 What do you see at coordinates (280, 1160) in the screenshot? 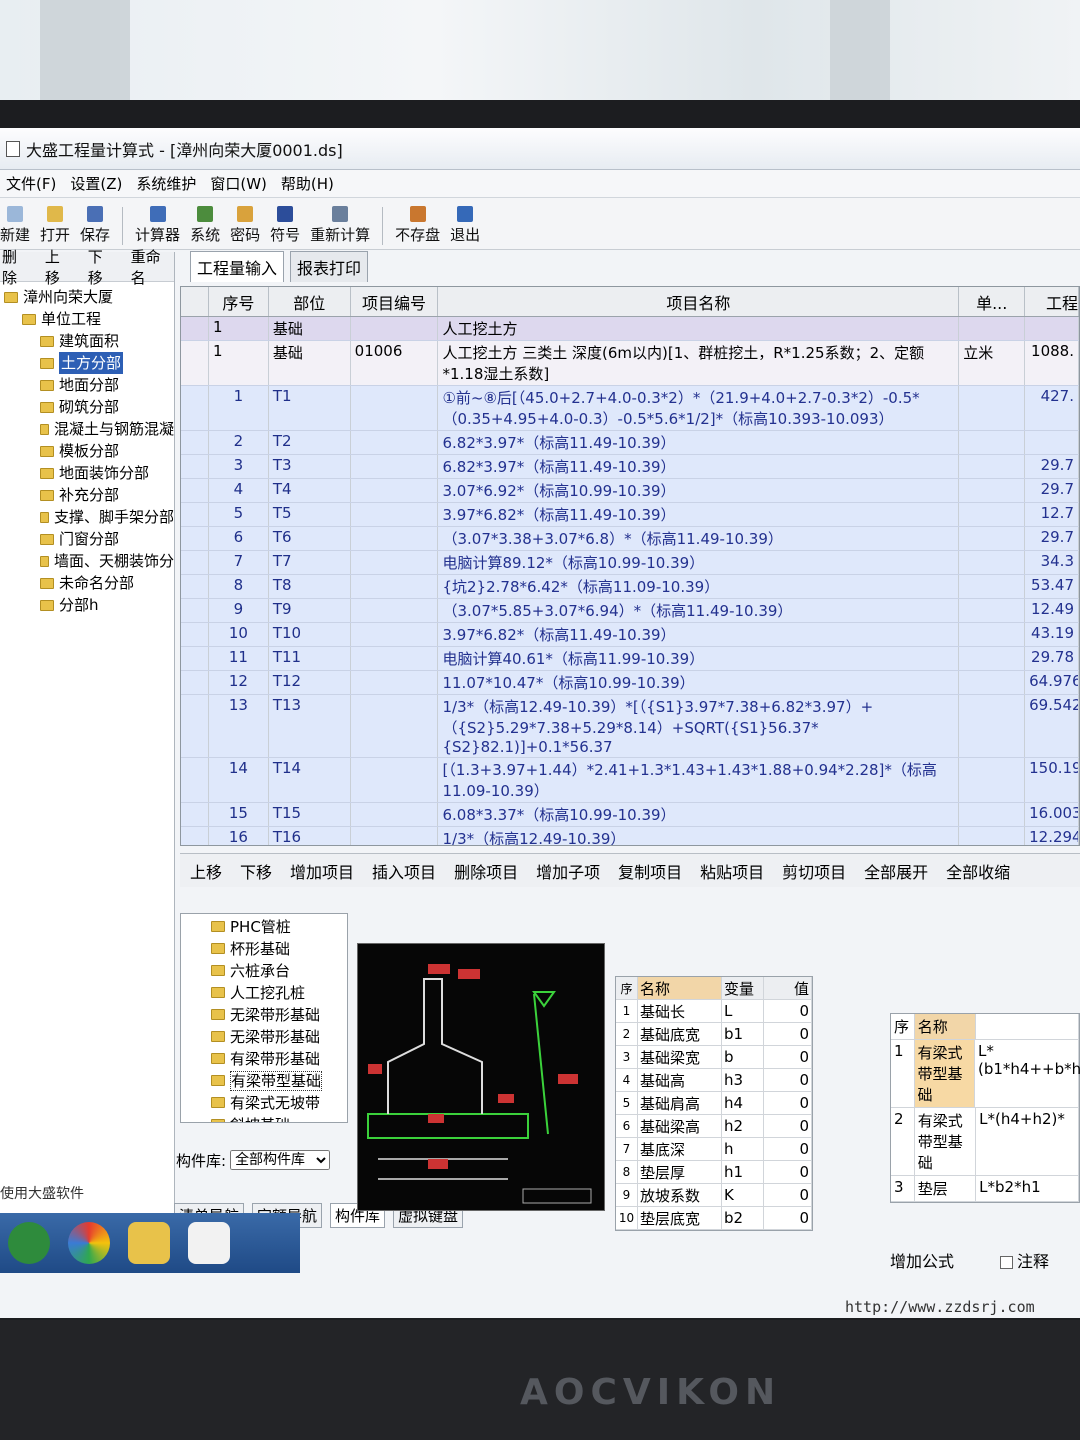
I see `library-select: 全部构件库` at bounding box center [280, 1160].